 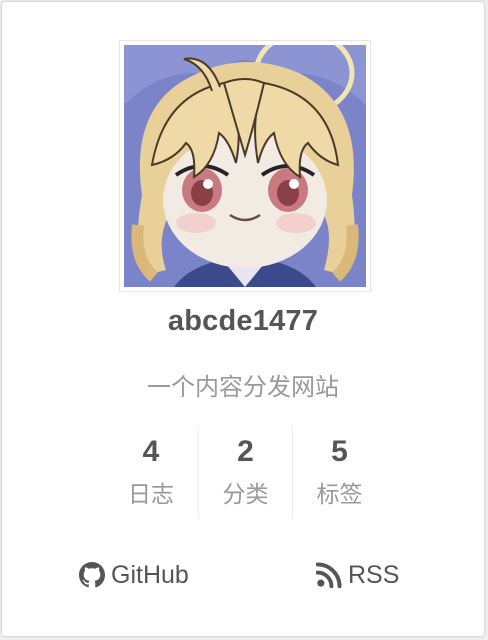 I want to click on author-name: abcde1477, so click(x=243, y=321).